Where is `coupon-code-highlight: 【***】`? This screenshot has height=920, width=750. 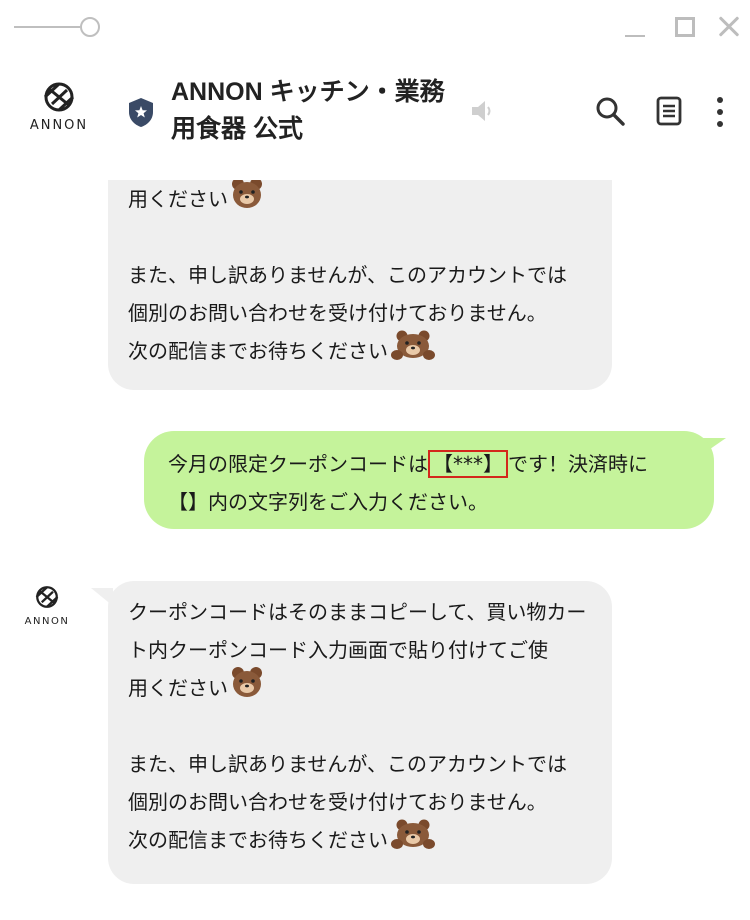
coupon-code-highlight: 【***】 is located at coordinates (468, 464).